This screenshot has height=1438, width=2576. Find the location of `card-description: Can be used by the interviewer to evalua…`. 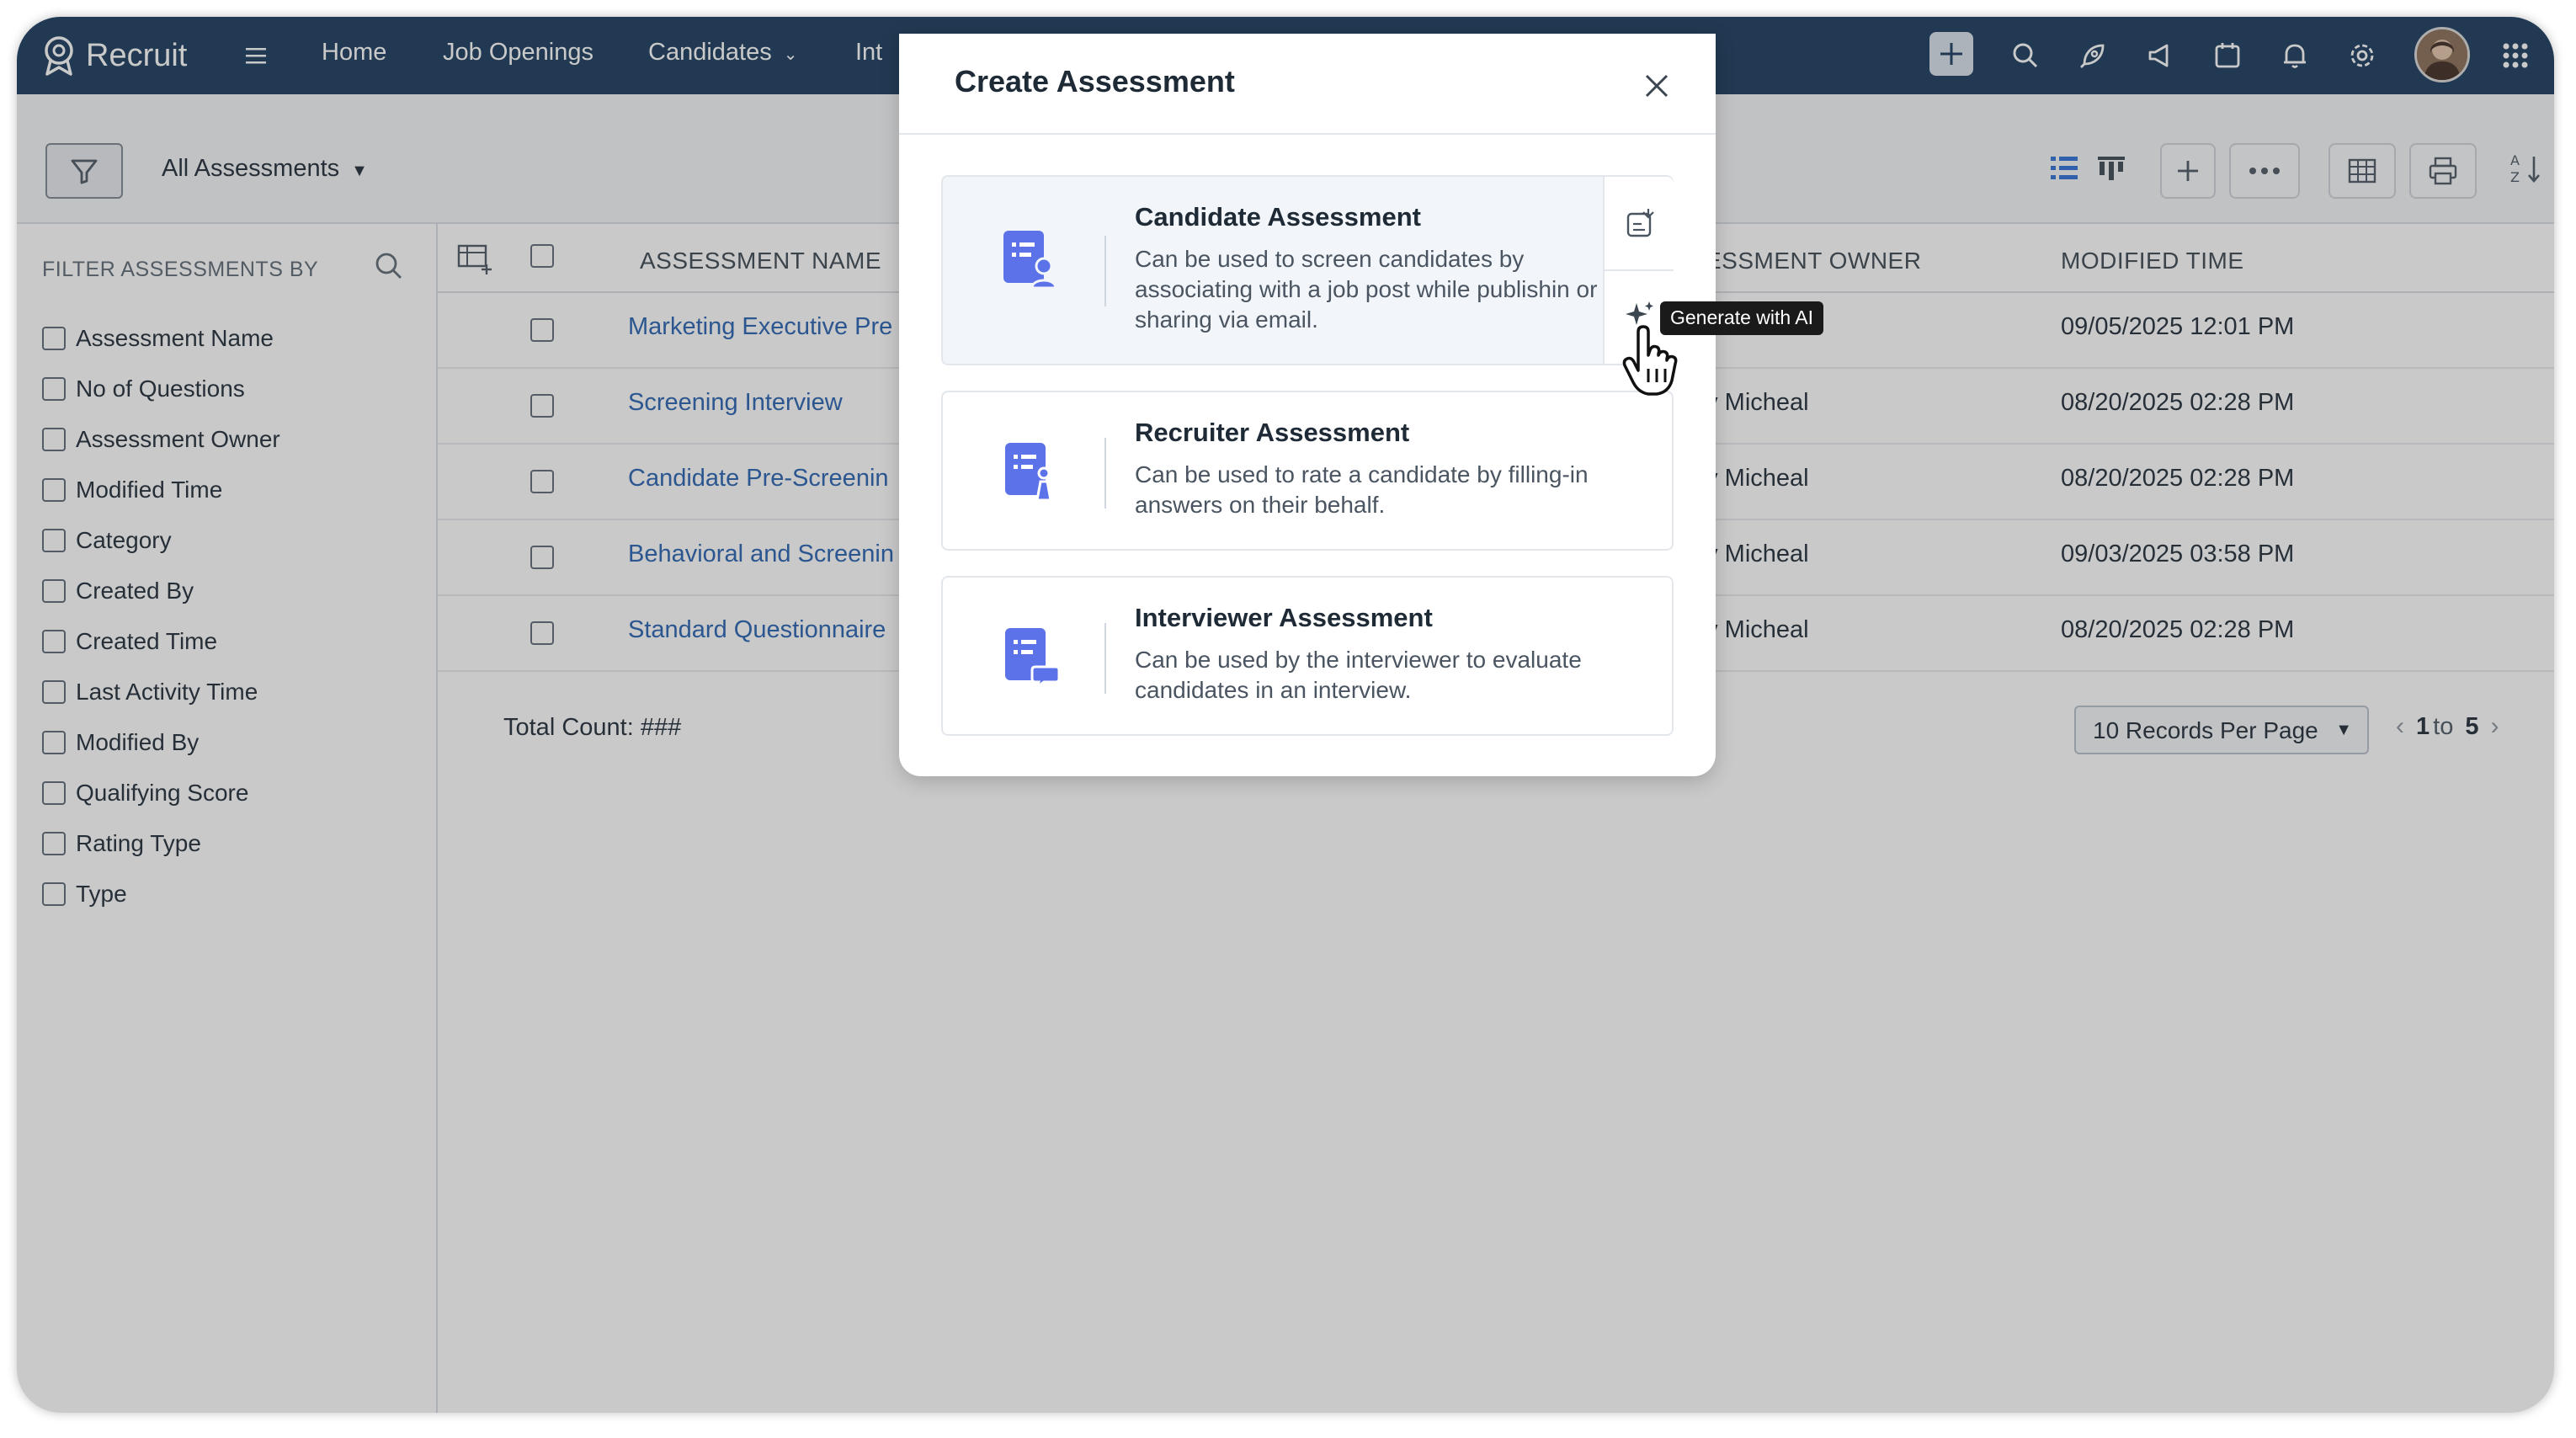

card-description: Can be used by the interviewer to evalua… is located at coordinates (1359, 675).